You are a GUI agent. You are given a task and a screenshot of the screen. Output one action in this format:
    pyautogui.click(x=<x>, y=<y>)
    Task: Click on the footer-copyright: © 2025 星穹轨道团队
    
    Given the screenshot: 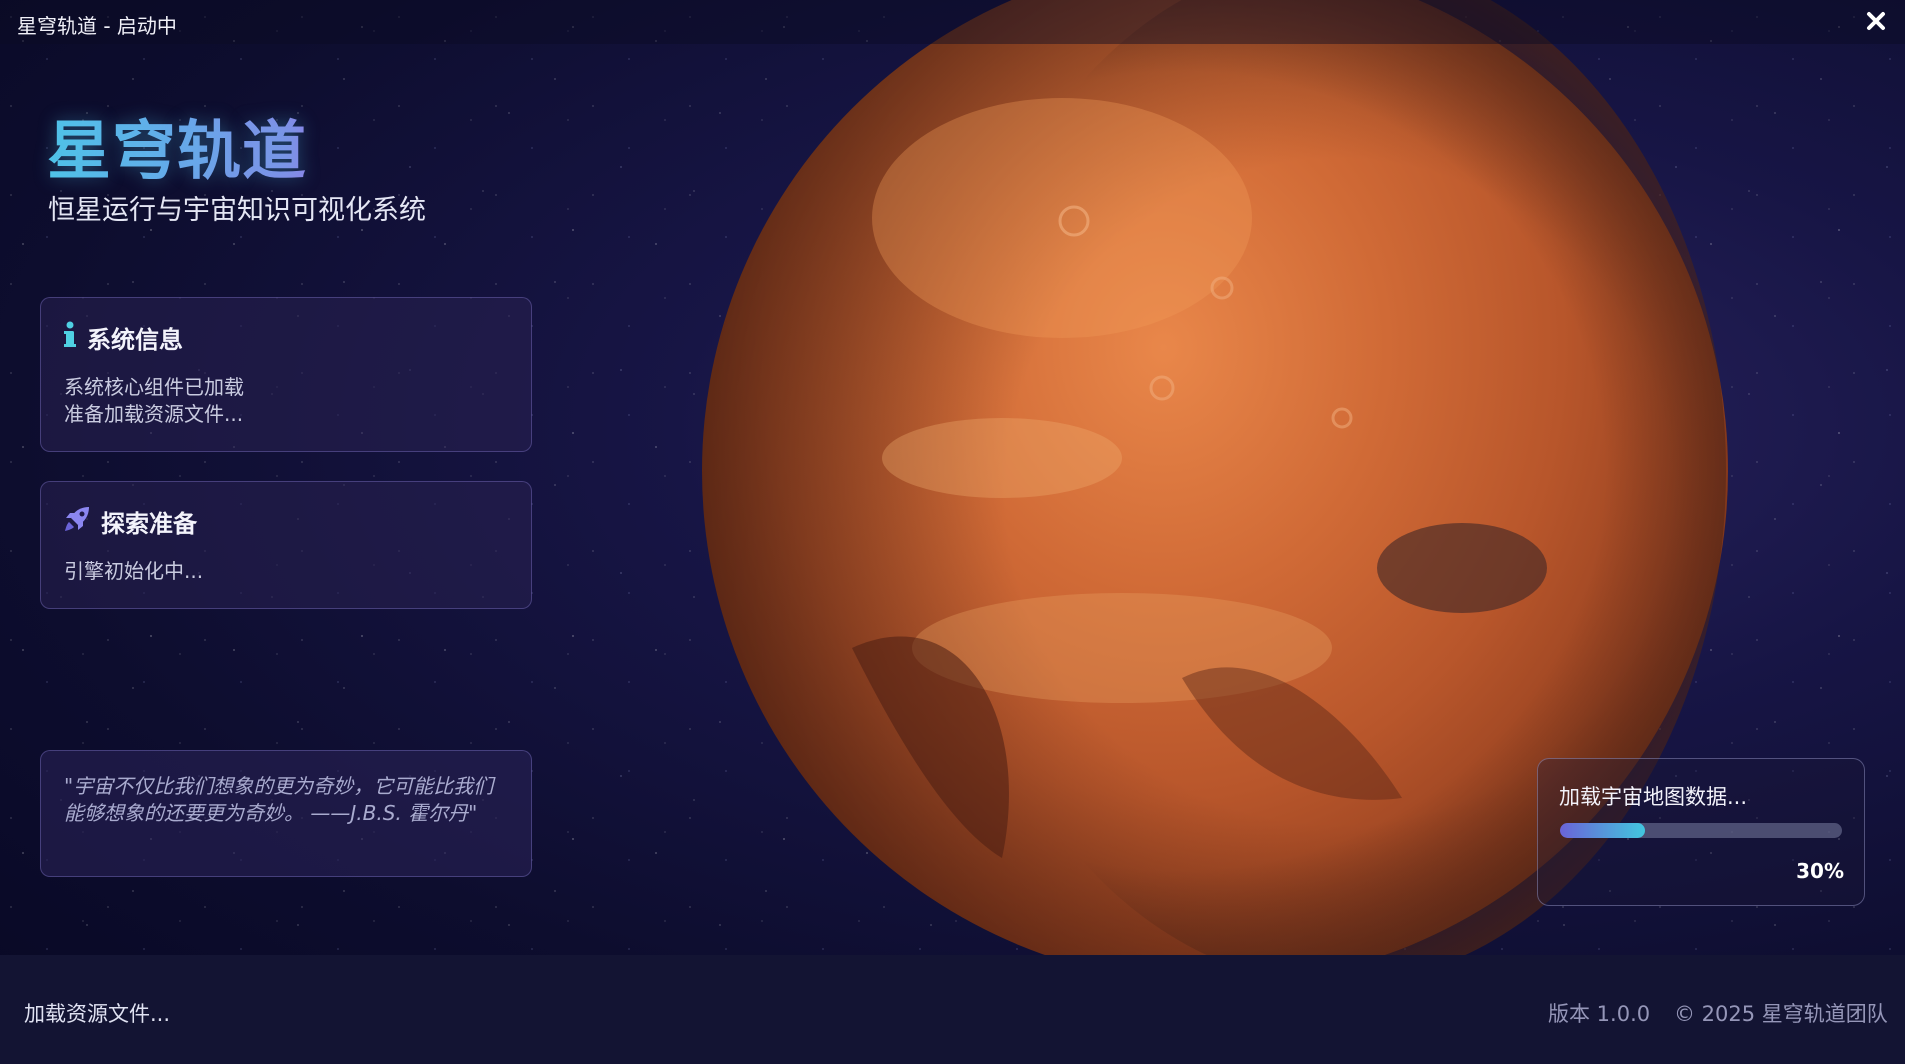 What is the action you would take?
    pyautogui.click(x=1781, y=1014)
    